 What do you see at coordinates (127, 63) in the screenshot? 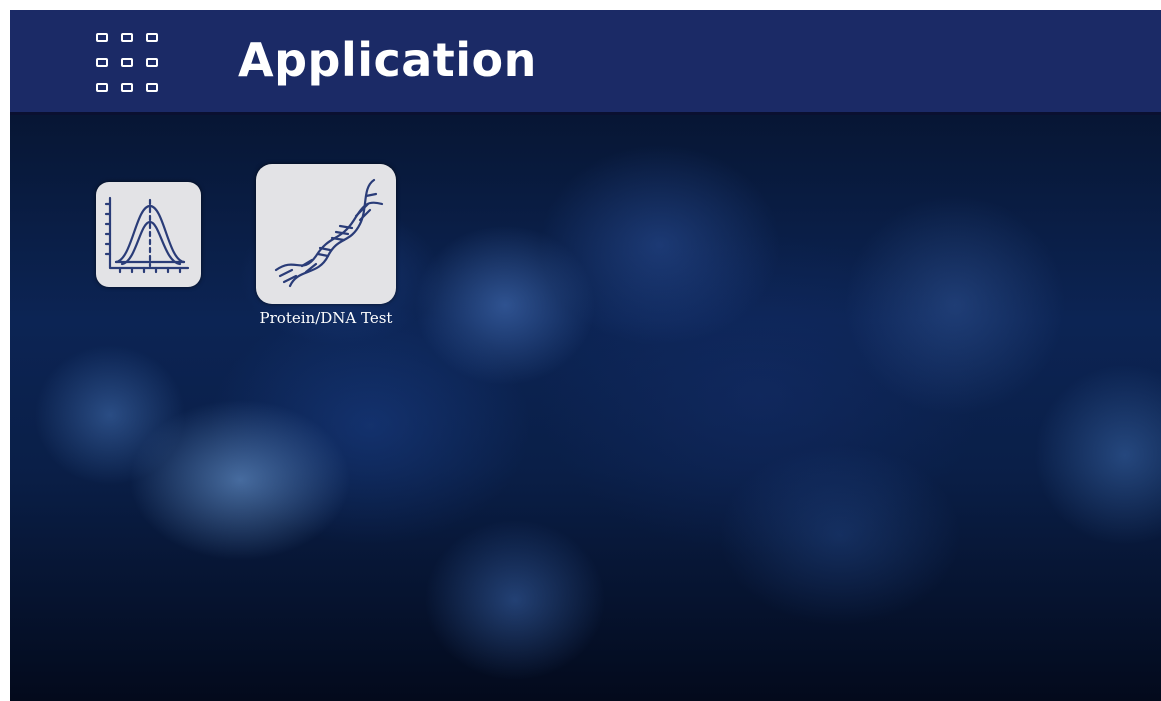
I see `grid-menu-icon` at bounding box center [127, 63].